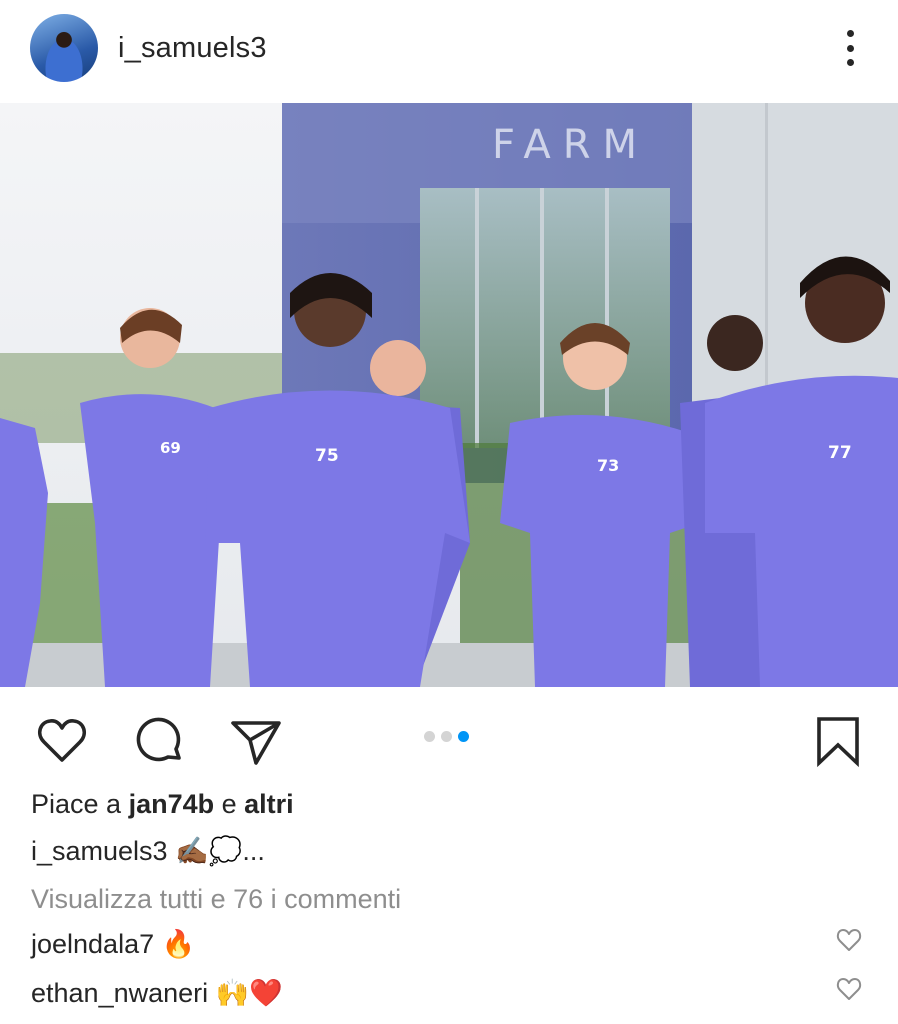 The width and height of the screenshot is (898, 1024). I want to click on view-all-comments-link: Visualizza tutti e 76 i commenti, so click(216, 899).